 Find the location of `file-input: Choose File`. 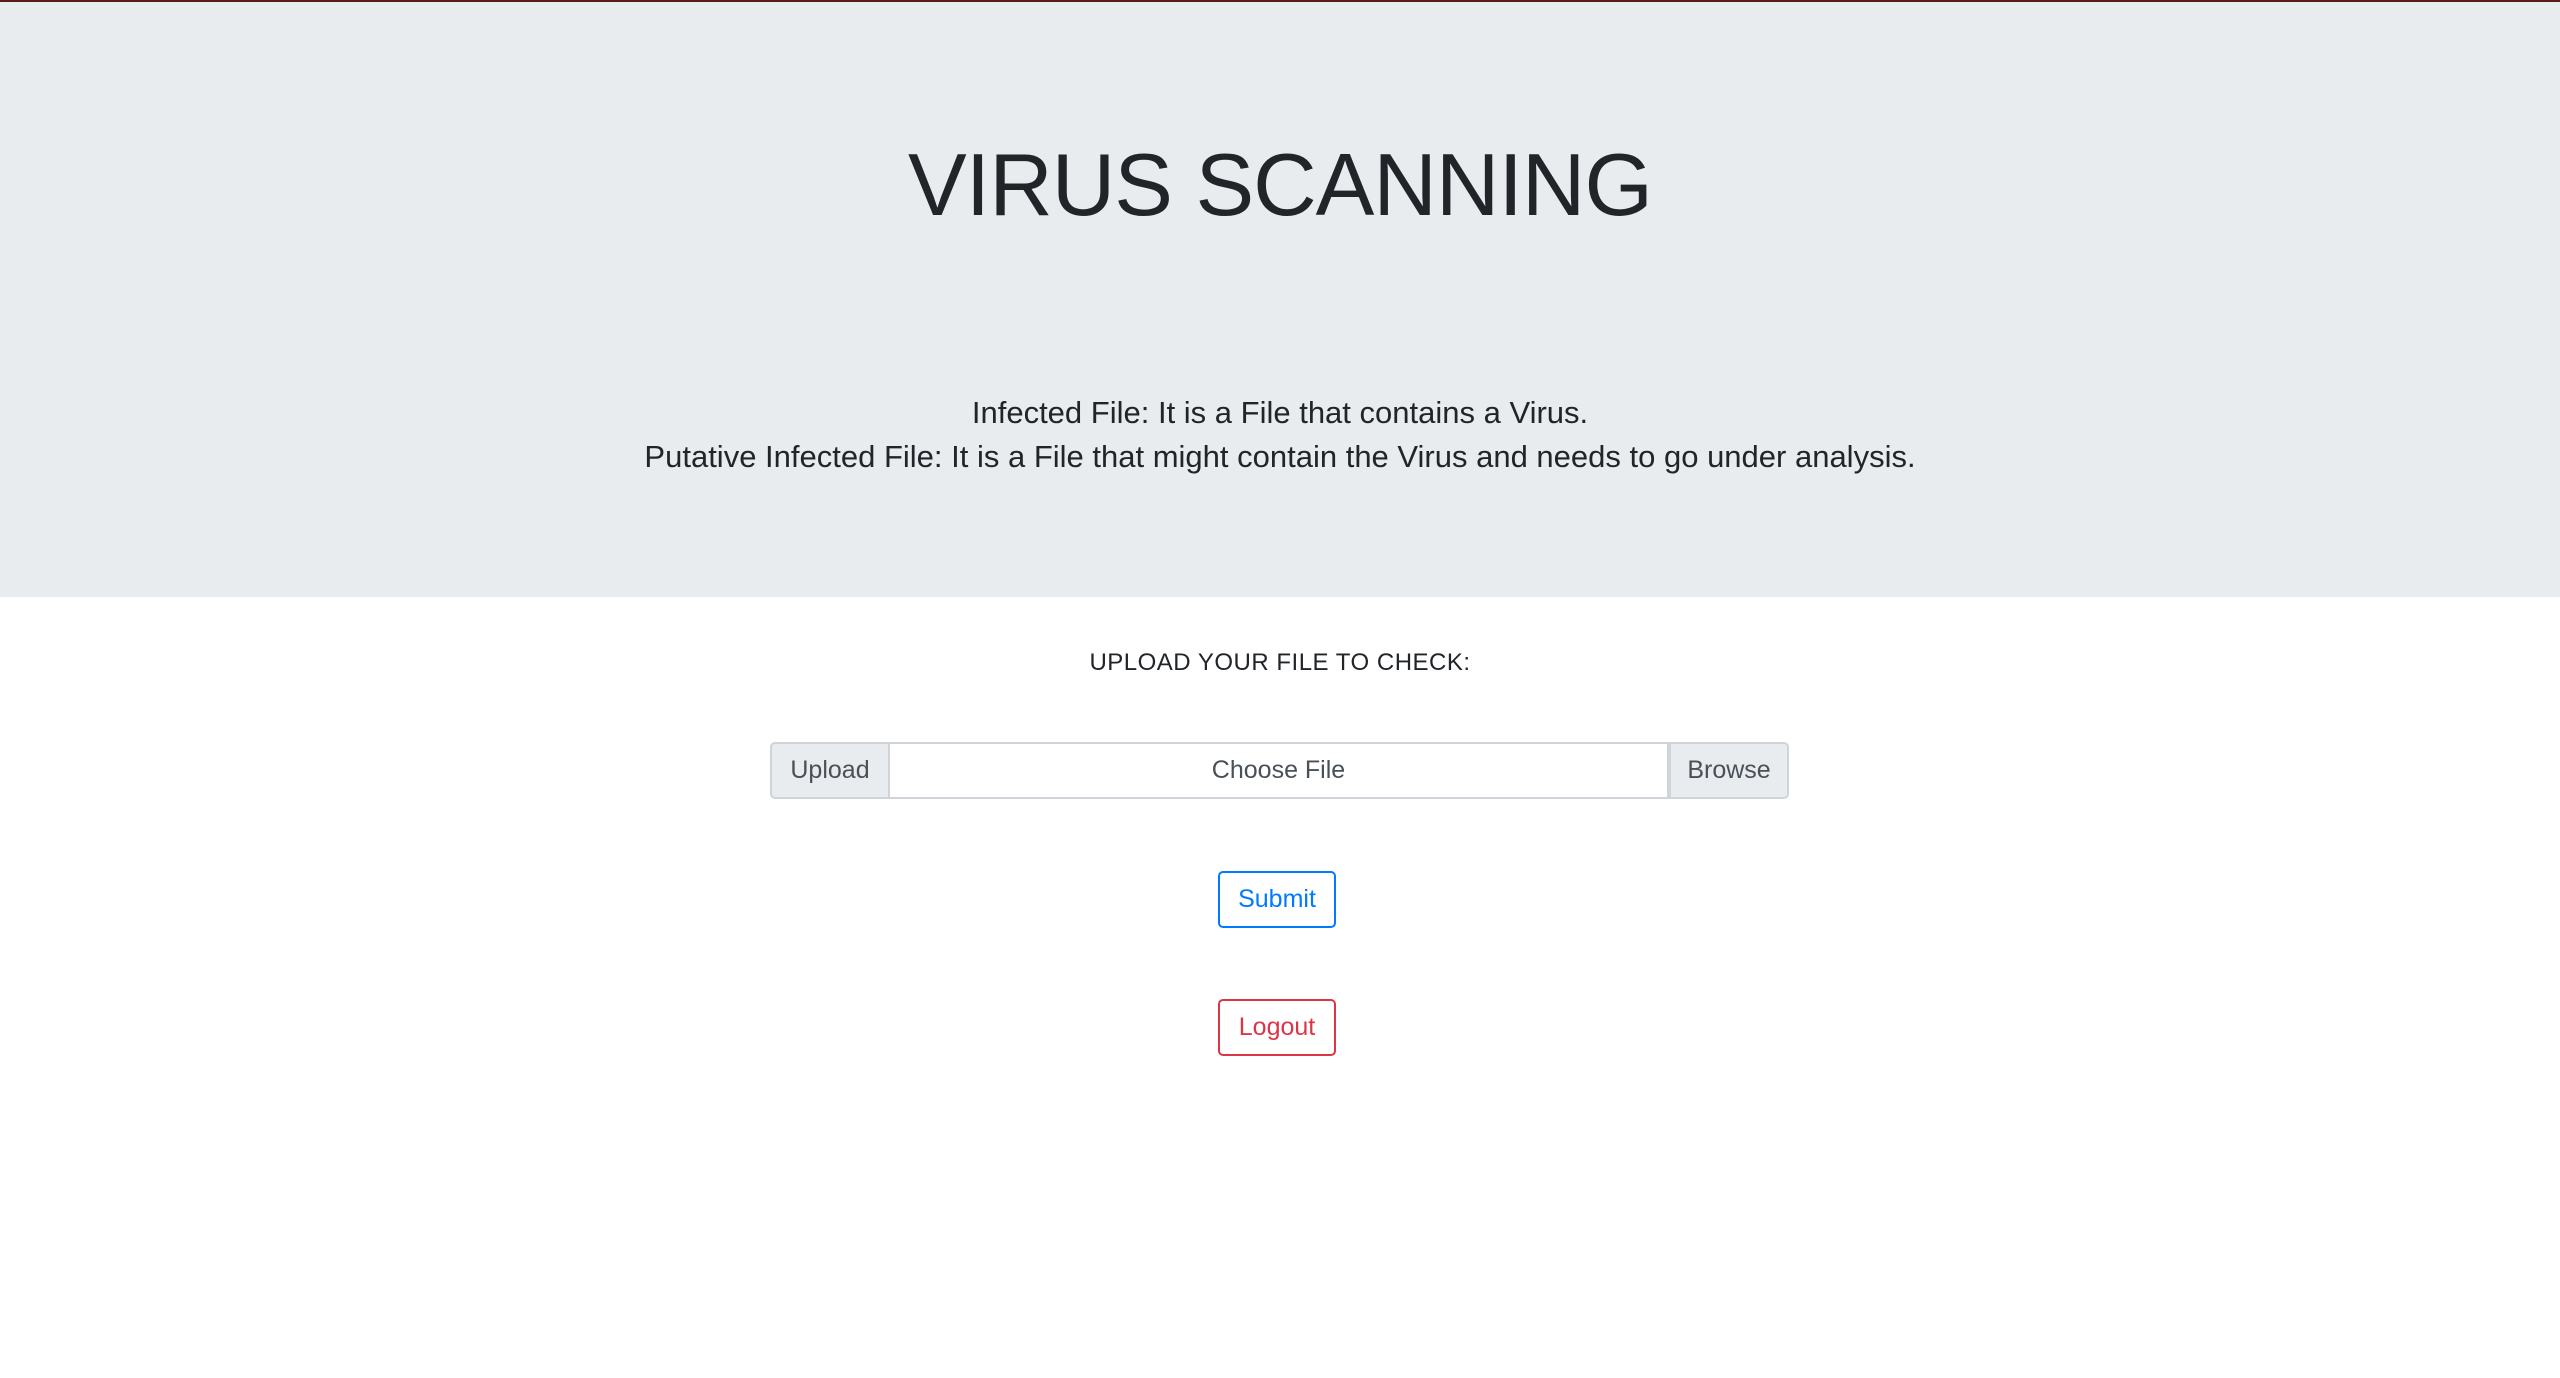

file-input: Choose File is located at coordinates (1278, 770).